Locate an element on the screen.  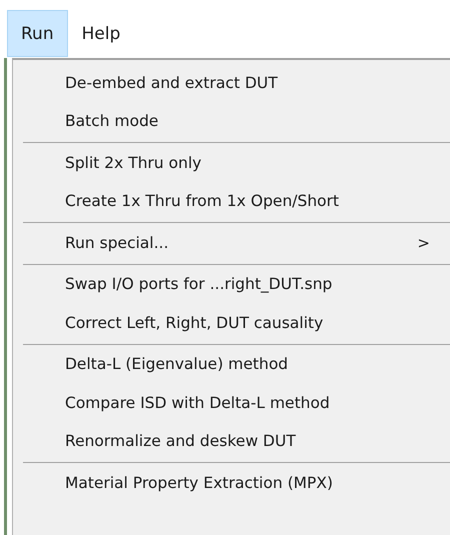
menu-item: Run special... > is located at coordinates (231, 243).